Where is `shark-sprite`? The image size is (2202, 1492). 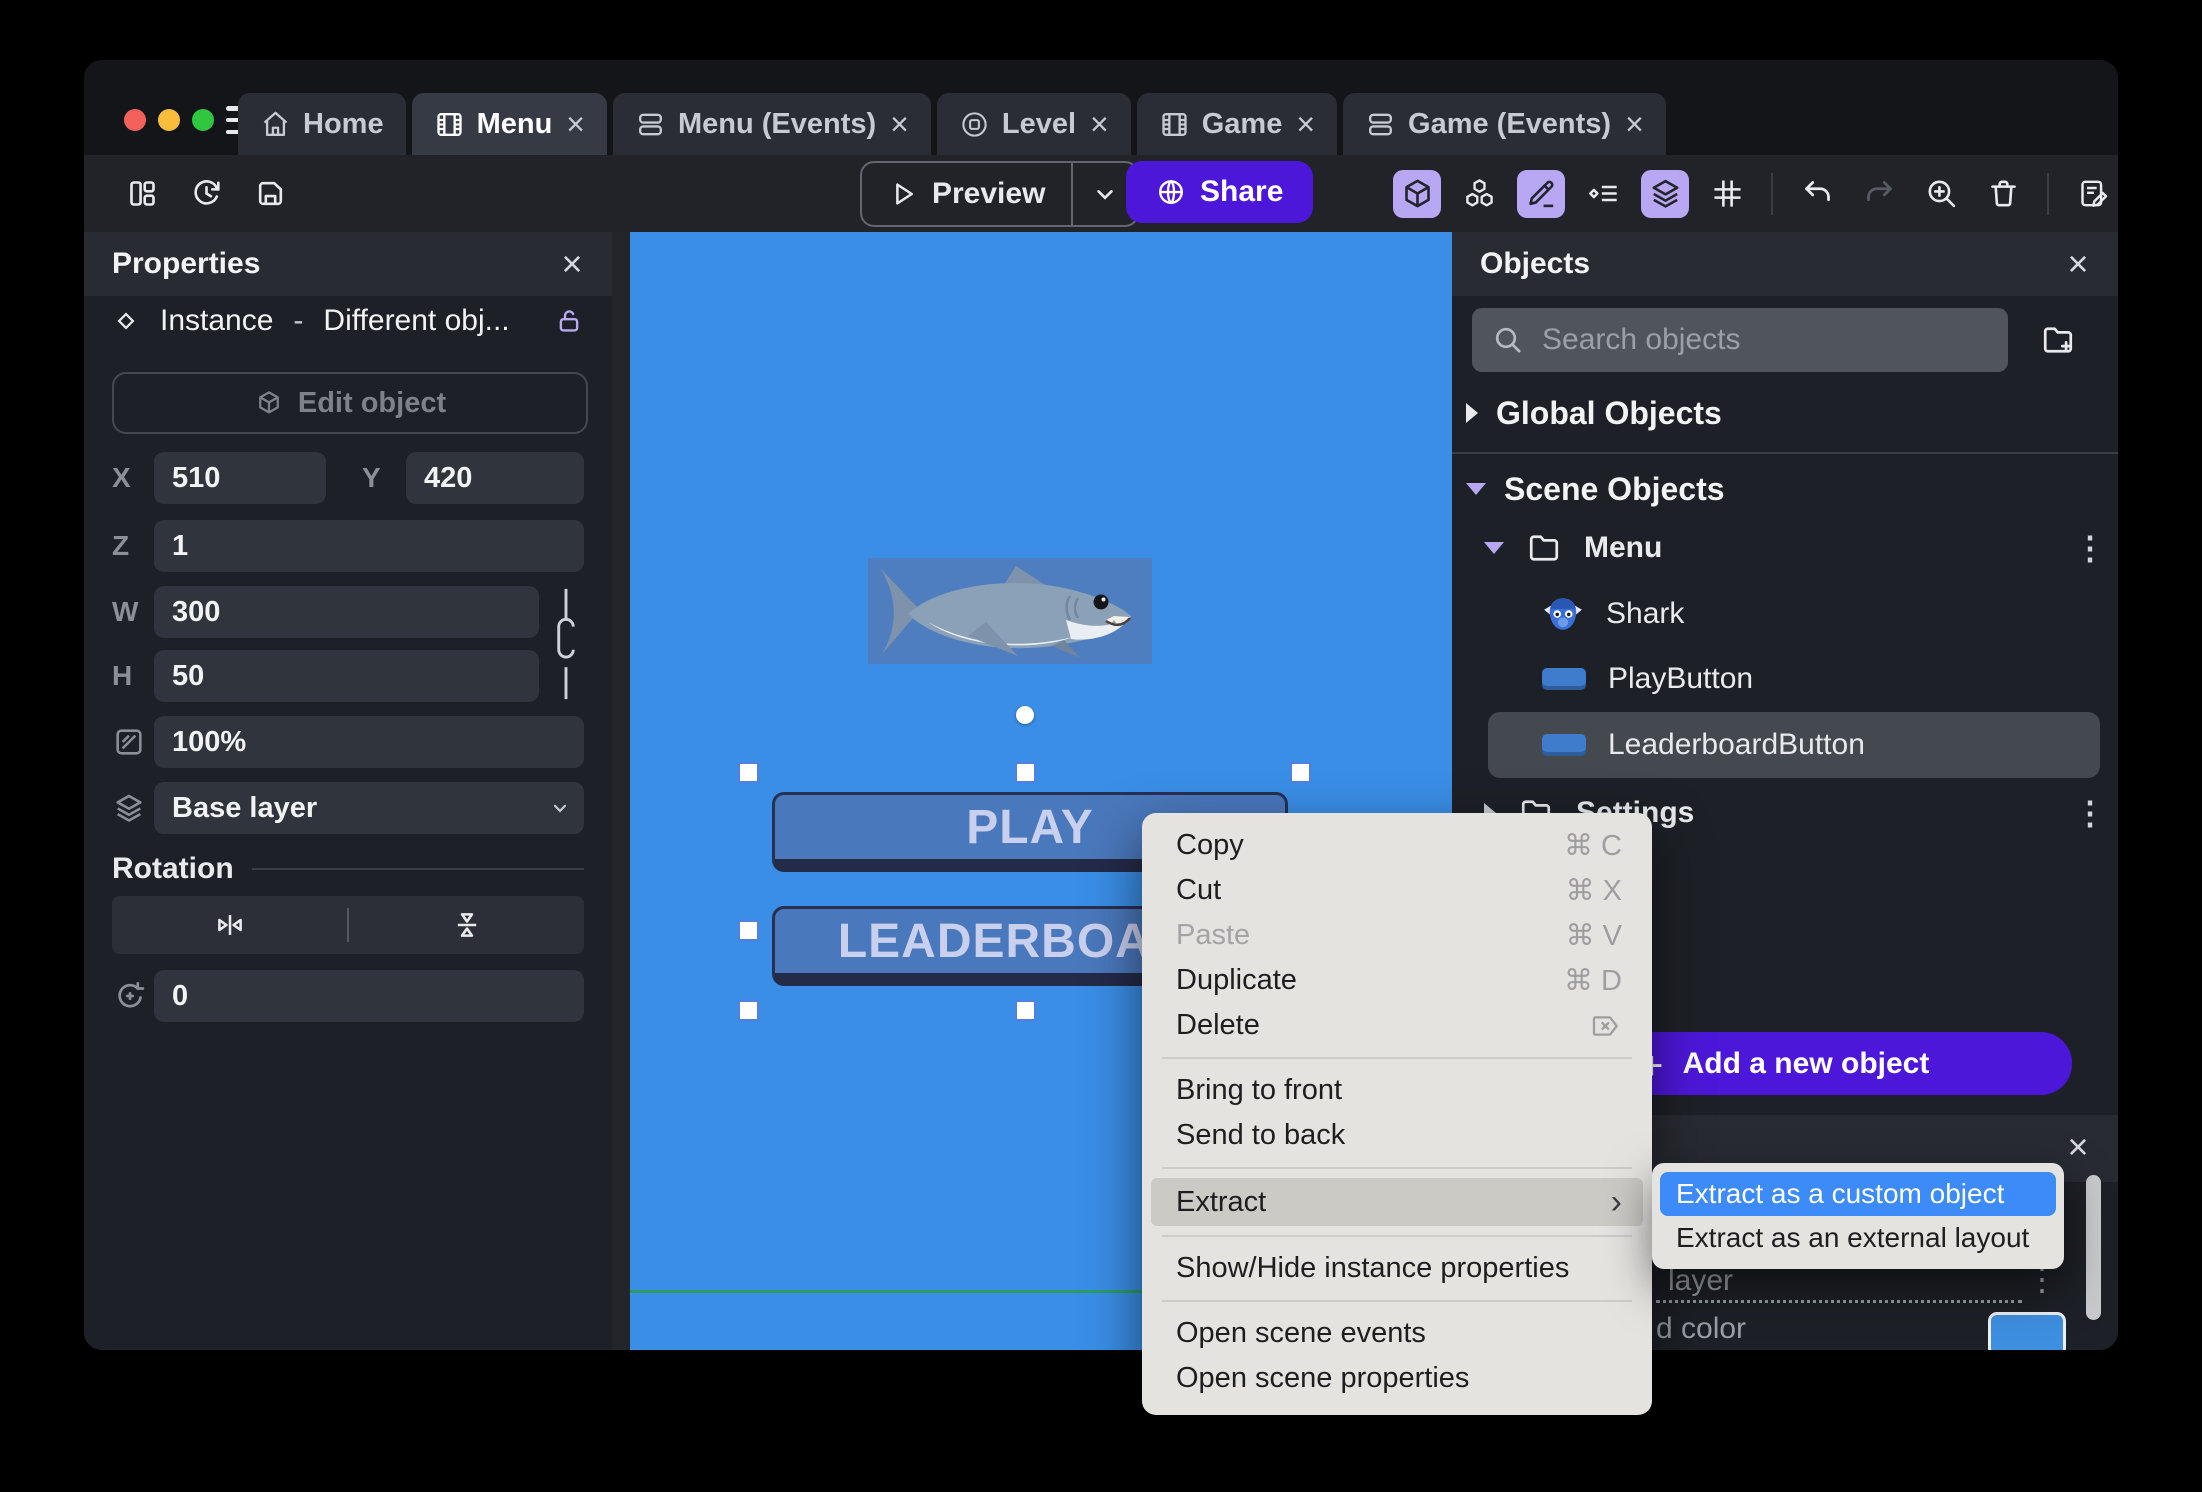 shark-sprite is located at coordinates (1010, 611).